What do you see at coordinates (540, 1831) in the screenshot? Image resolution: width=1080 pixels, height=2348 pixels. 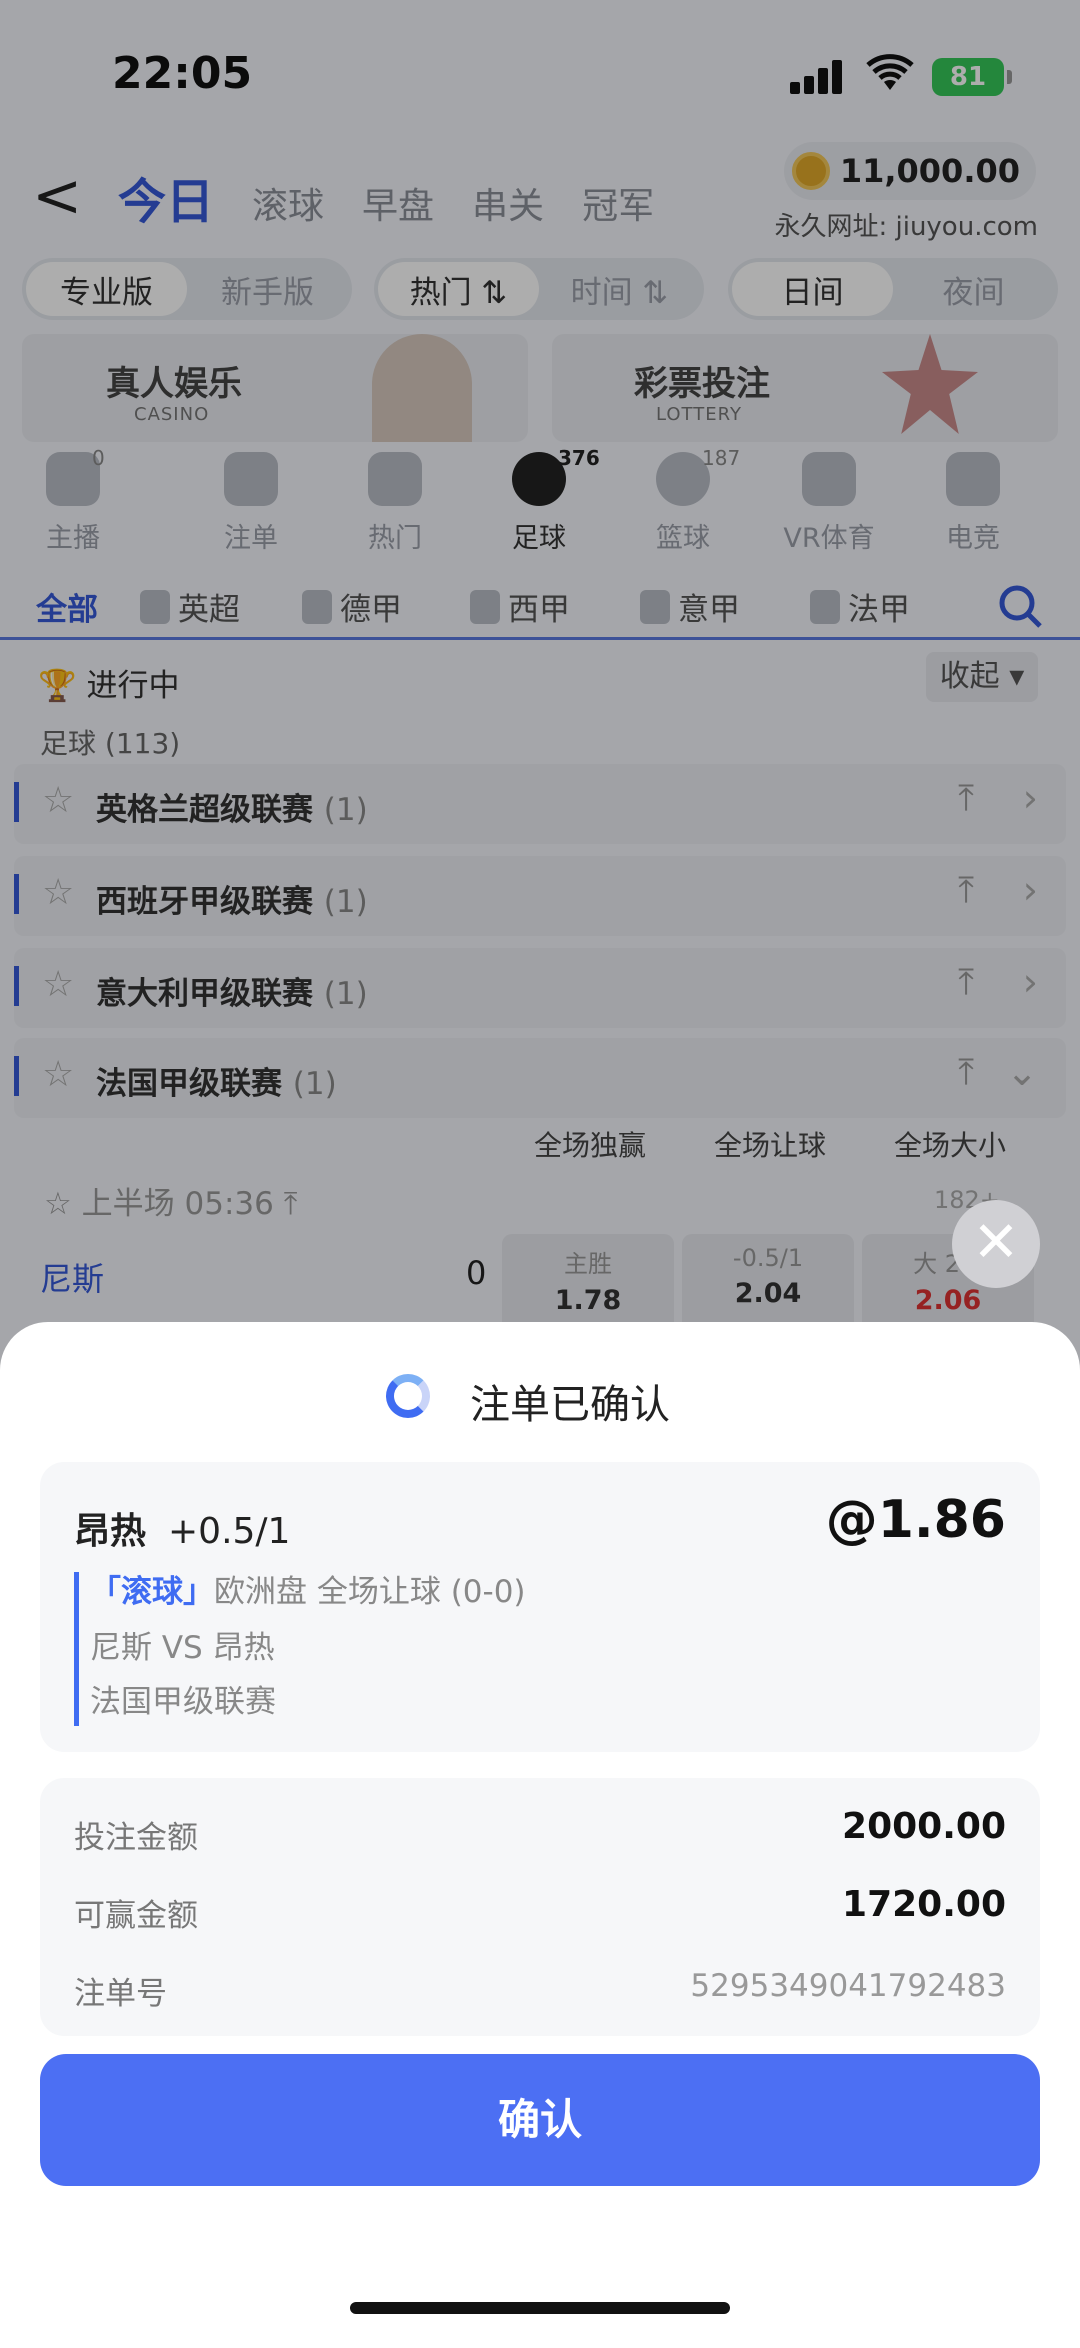 I see `stake-row: 投注金额 2000.00` at bounding box center [540, 1831].